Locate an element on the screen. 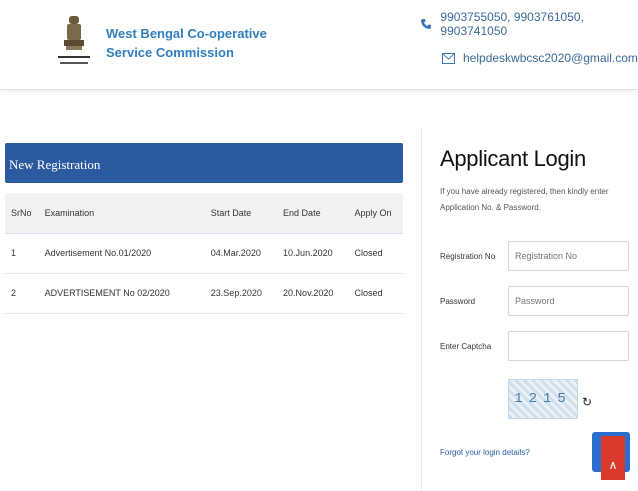 This screenshot has width=638, height=491. login-title: Applicant Login is located at coordinates (513, 158).